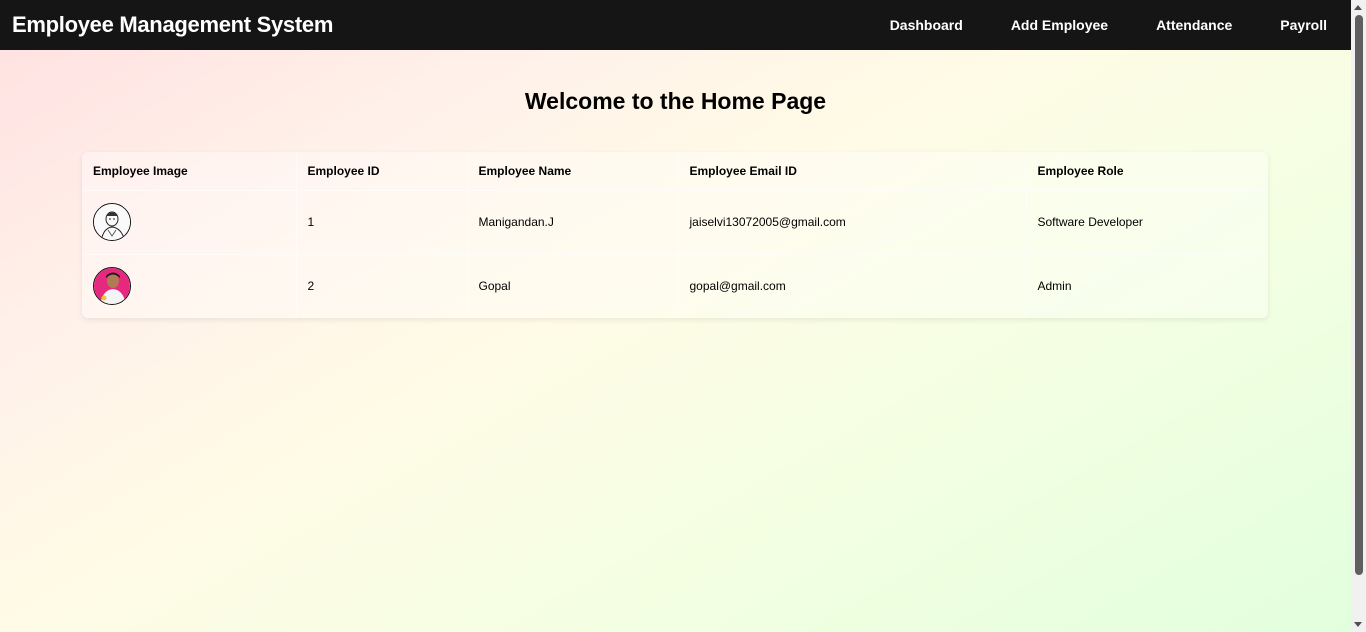 This screenshot has height=632, width=1366. I want to click on table-row: 2 Gopal gopal@gmail.com Admin, so click(675, 285).